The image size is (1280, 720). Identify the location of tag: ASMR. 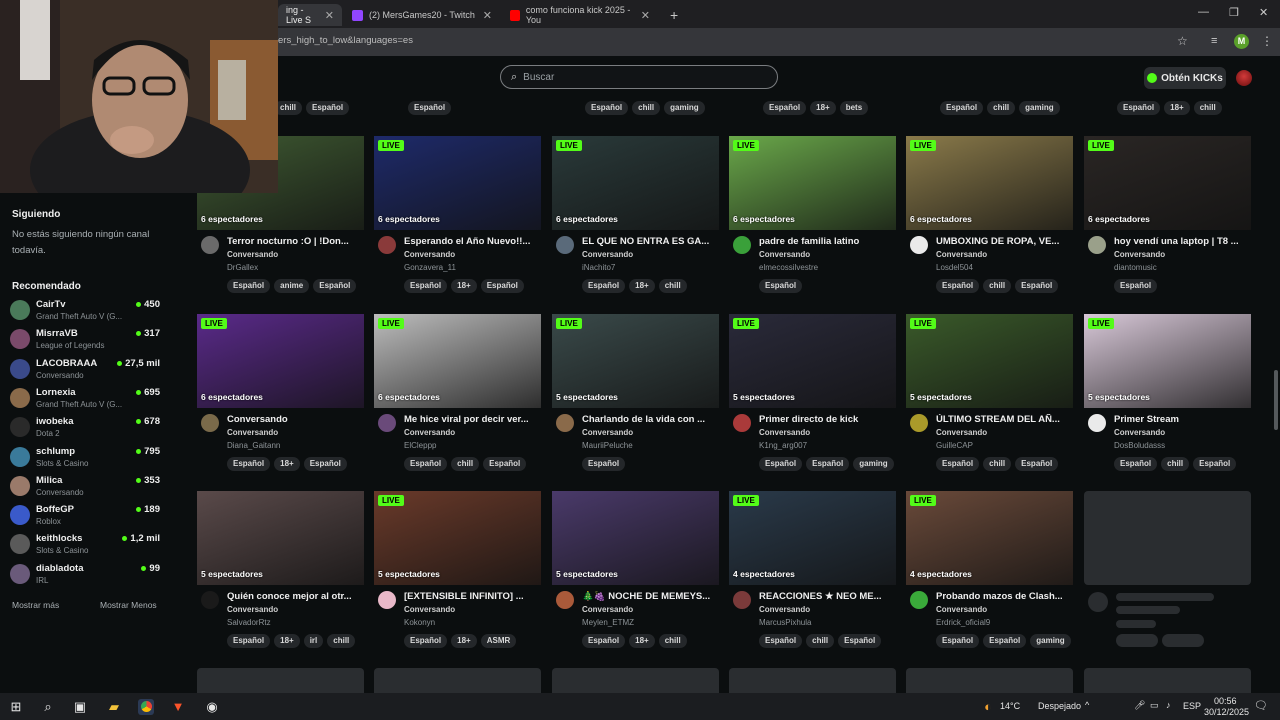
(498, 641).